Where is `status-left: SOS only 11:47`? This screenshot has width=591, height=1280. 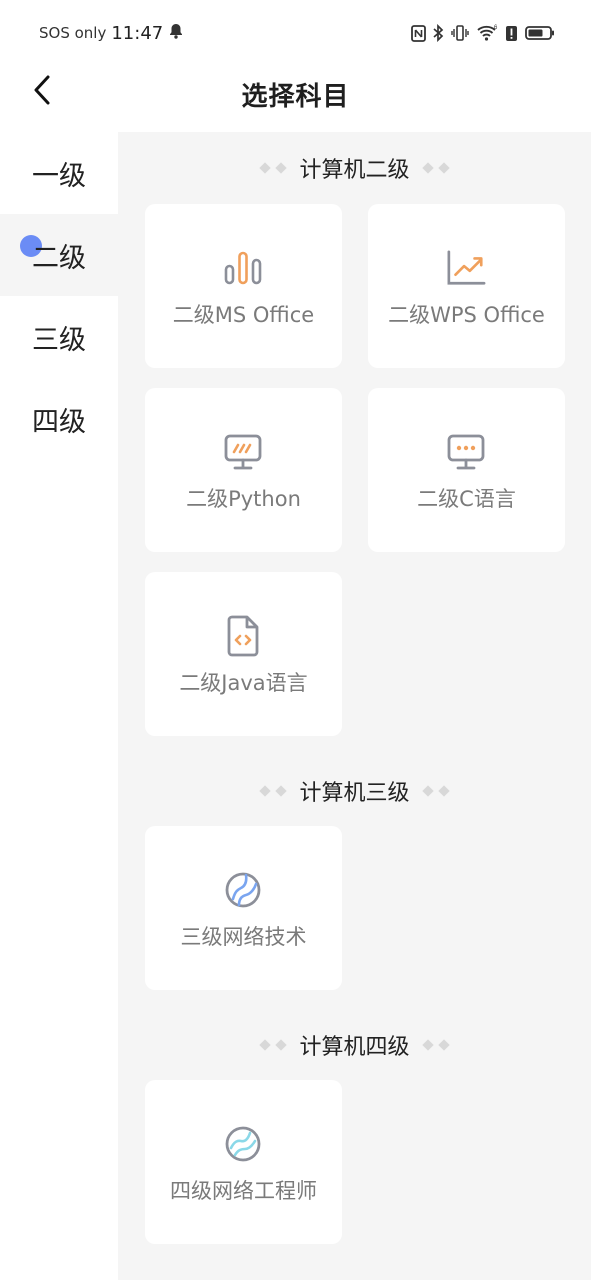
status-left: SOS only 11:47 is located at coordinates (111, 33).